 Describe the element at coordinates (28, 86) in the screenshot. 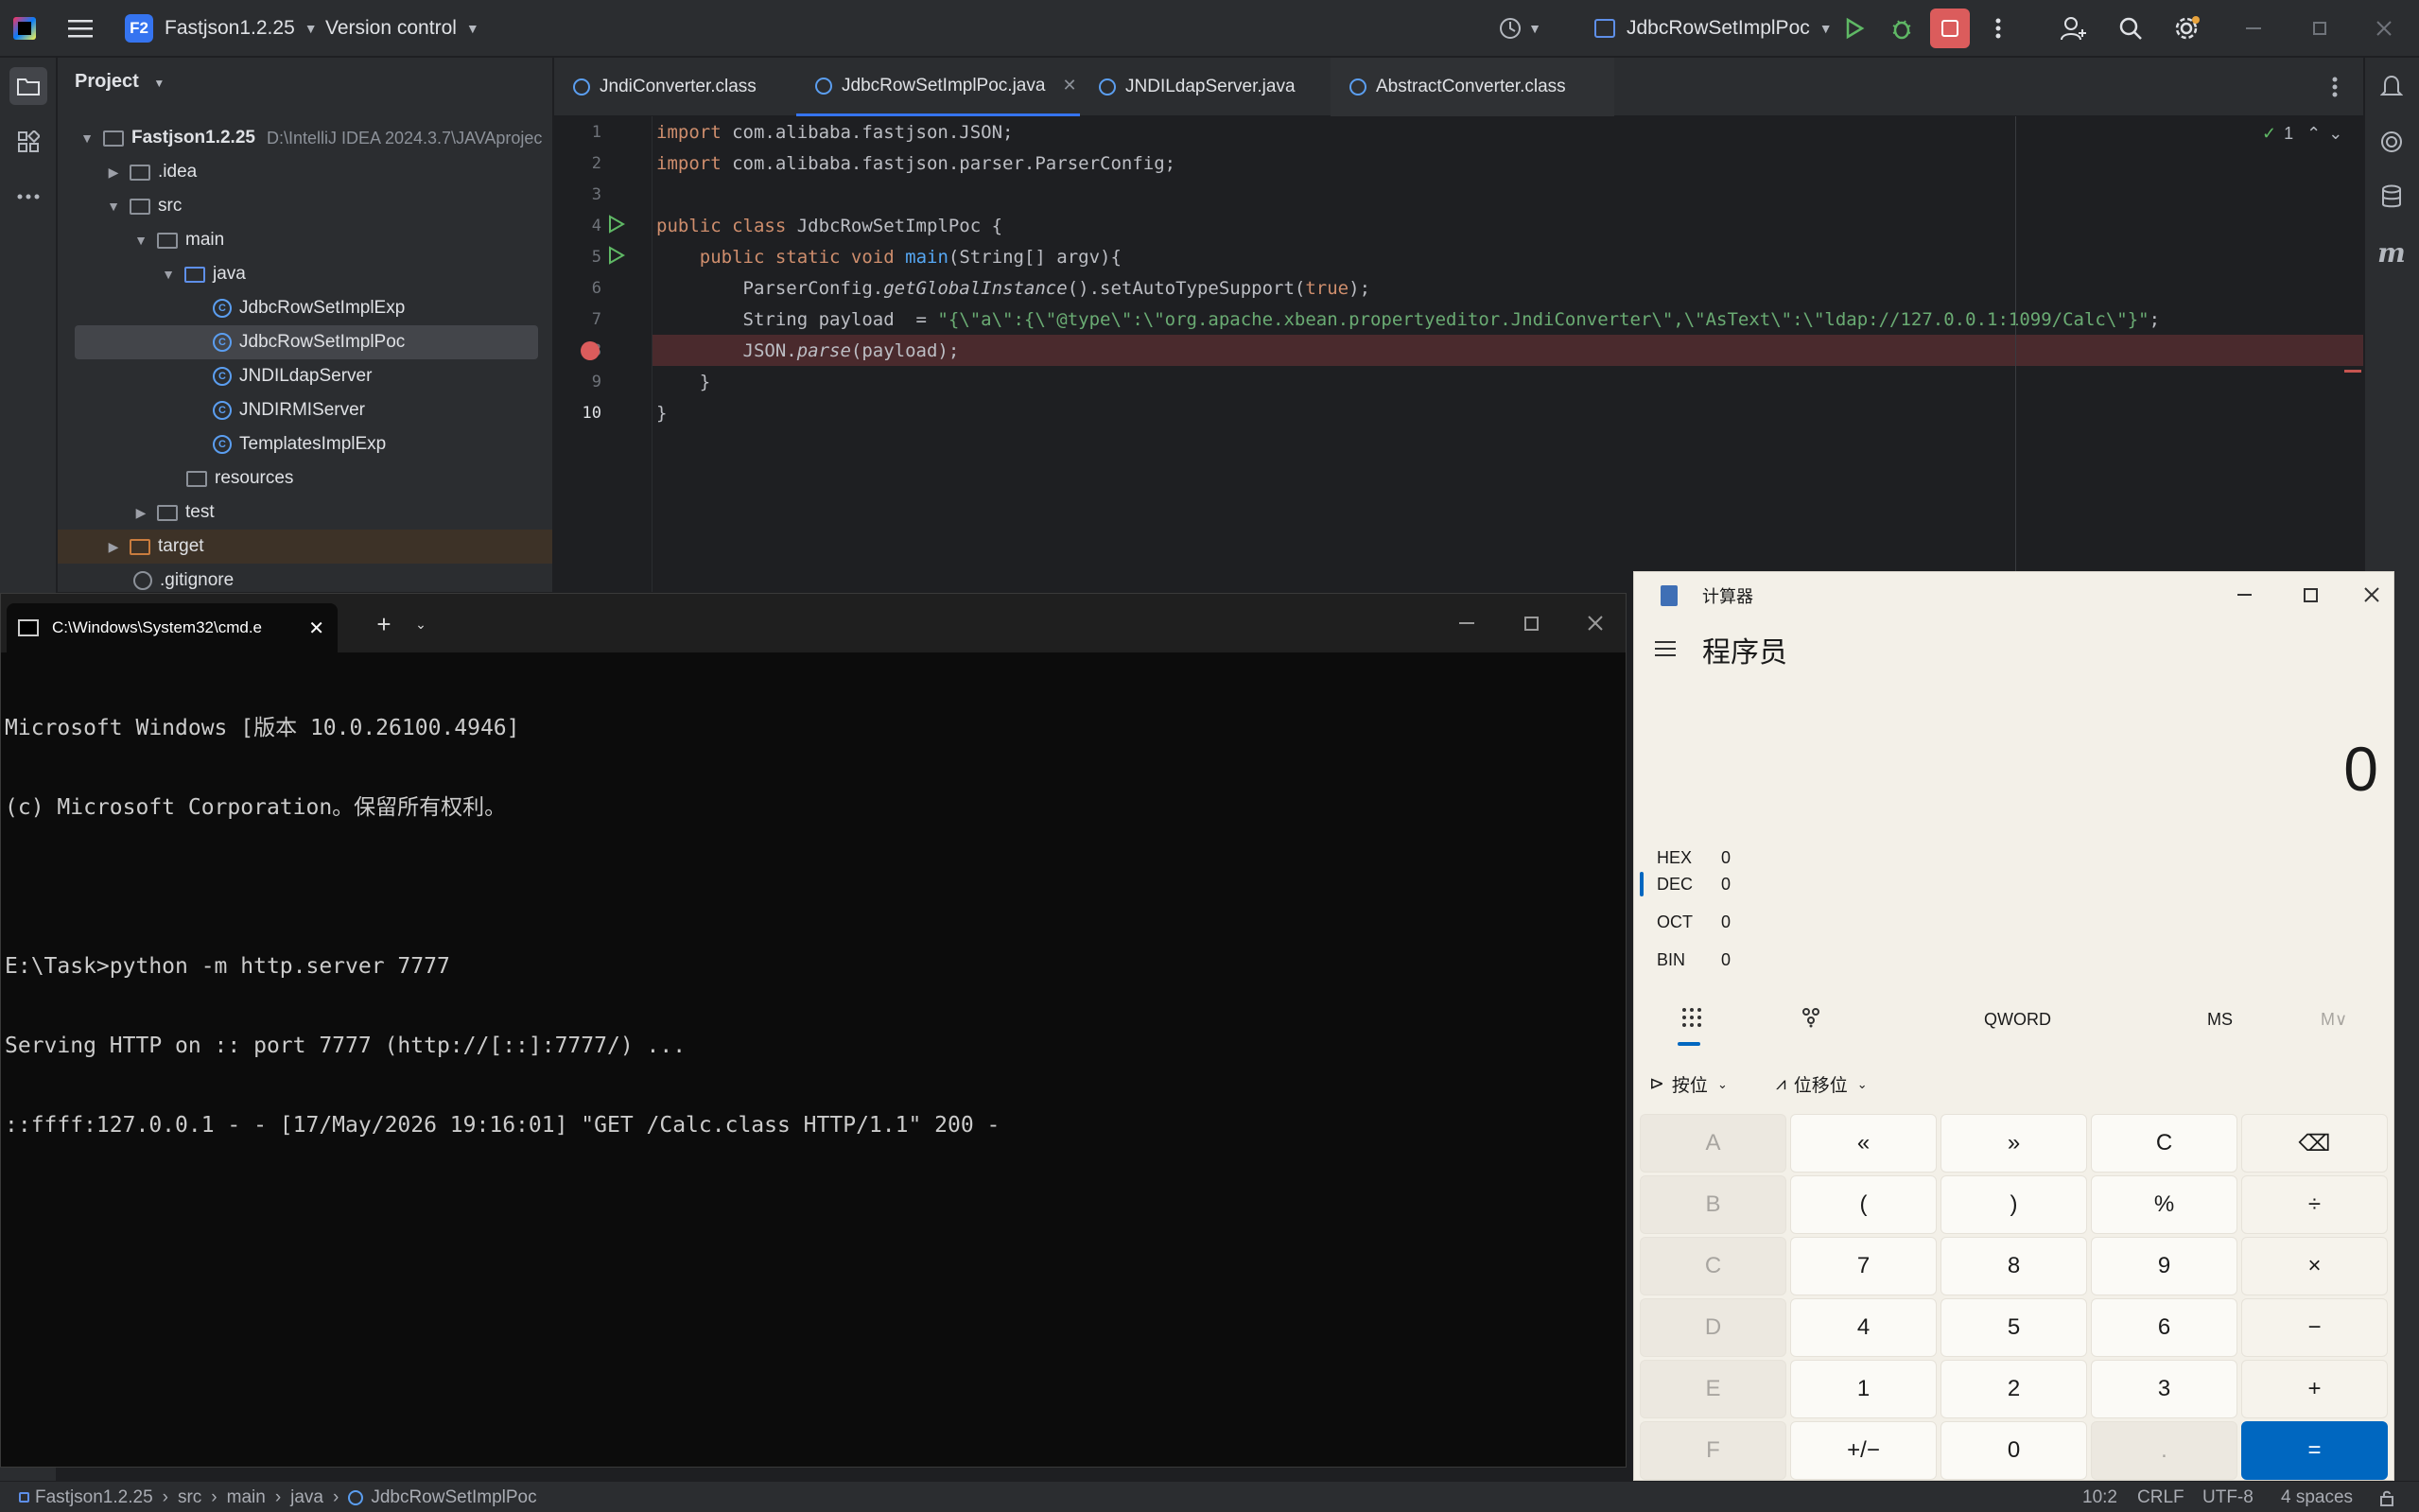

I see `project-tool-folder-icon` at that location.